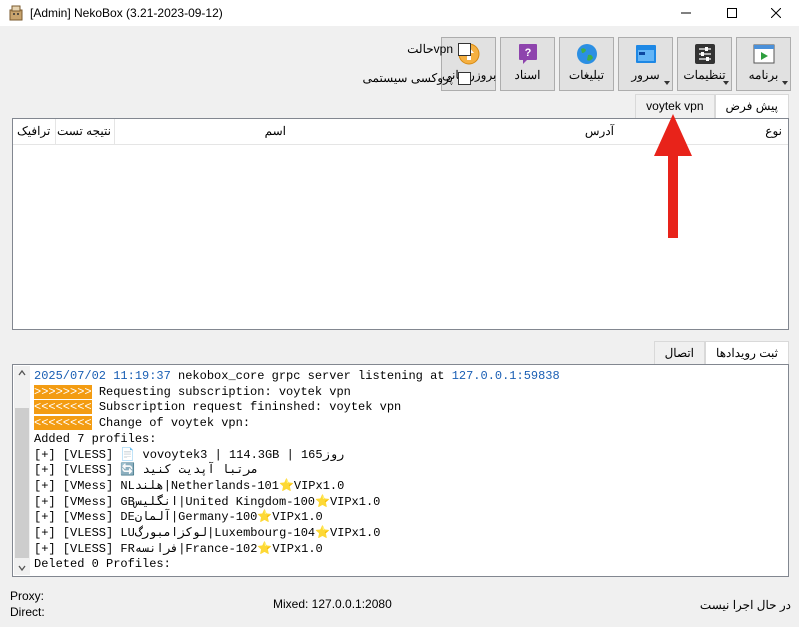 This screenshot has height=627, width=799. I want to click on title-bar: [Admin] NekoBox (3.21-2023-09-12), so click(399, 13).